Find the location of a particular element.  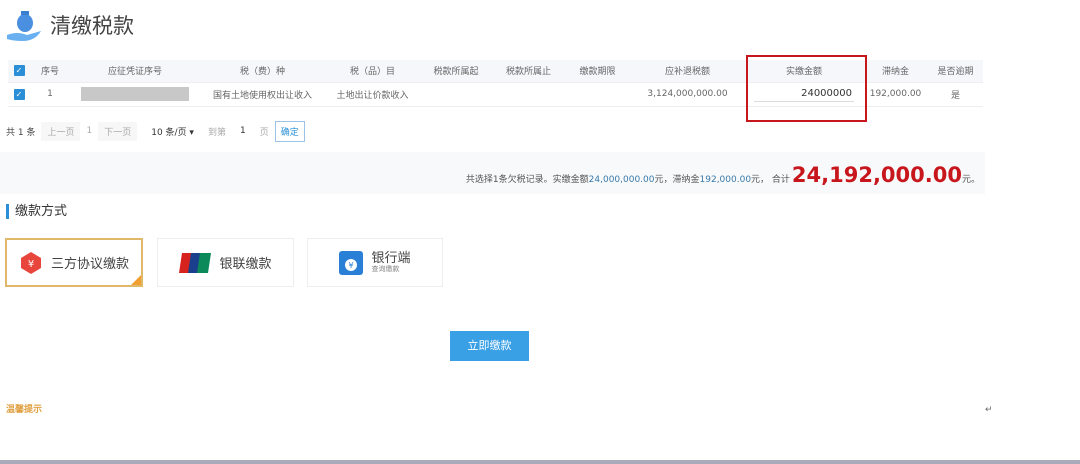

cell-tax-item: 土地出让价款收入 is located at coordinates (372, 94).